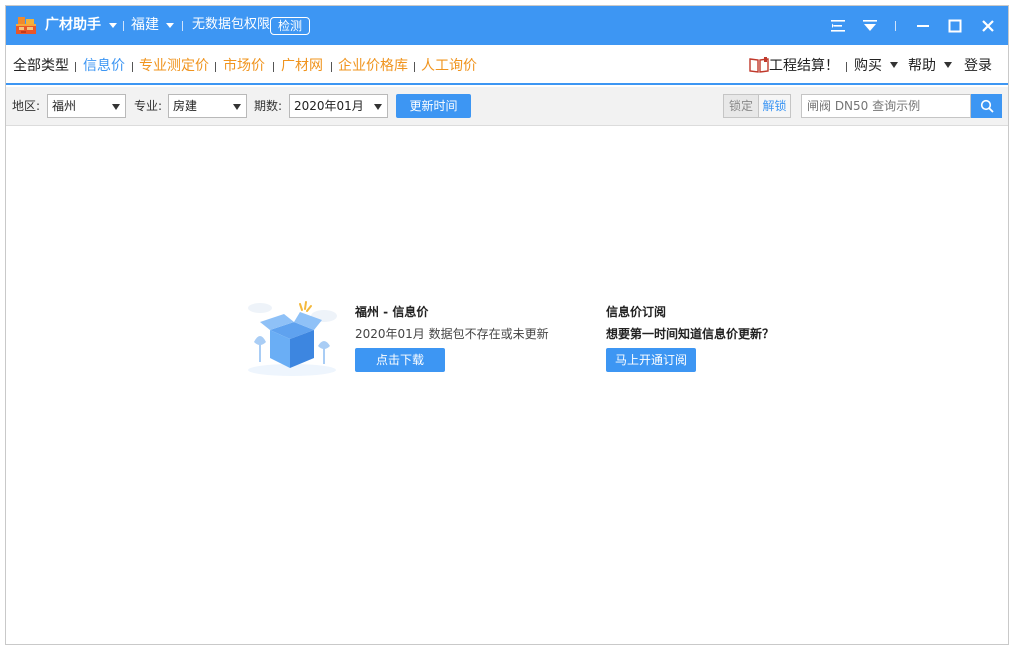 This screenshot has width=1014, height=650. I want to click on app-name: 广材助手, so click(73, 25).